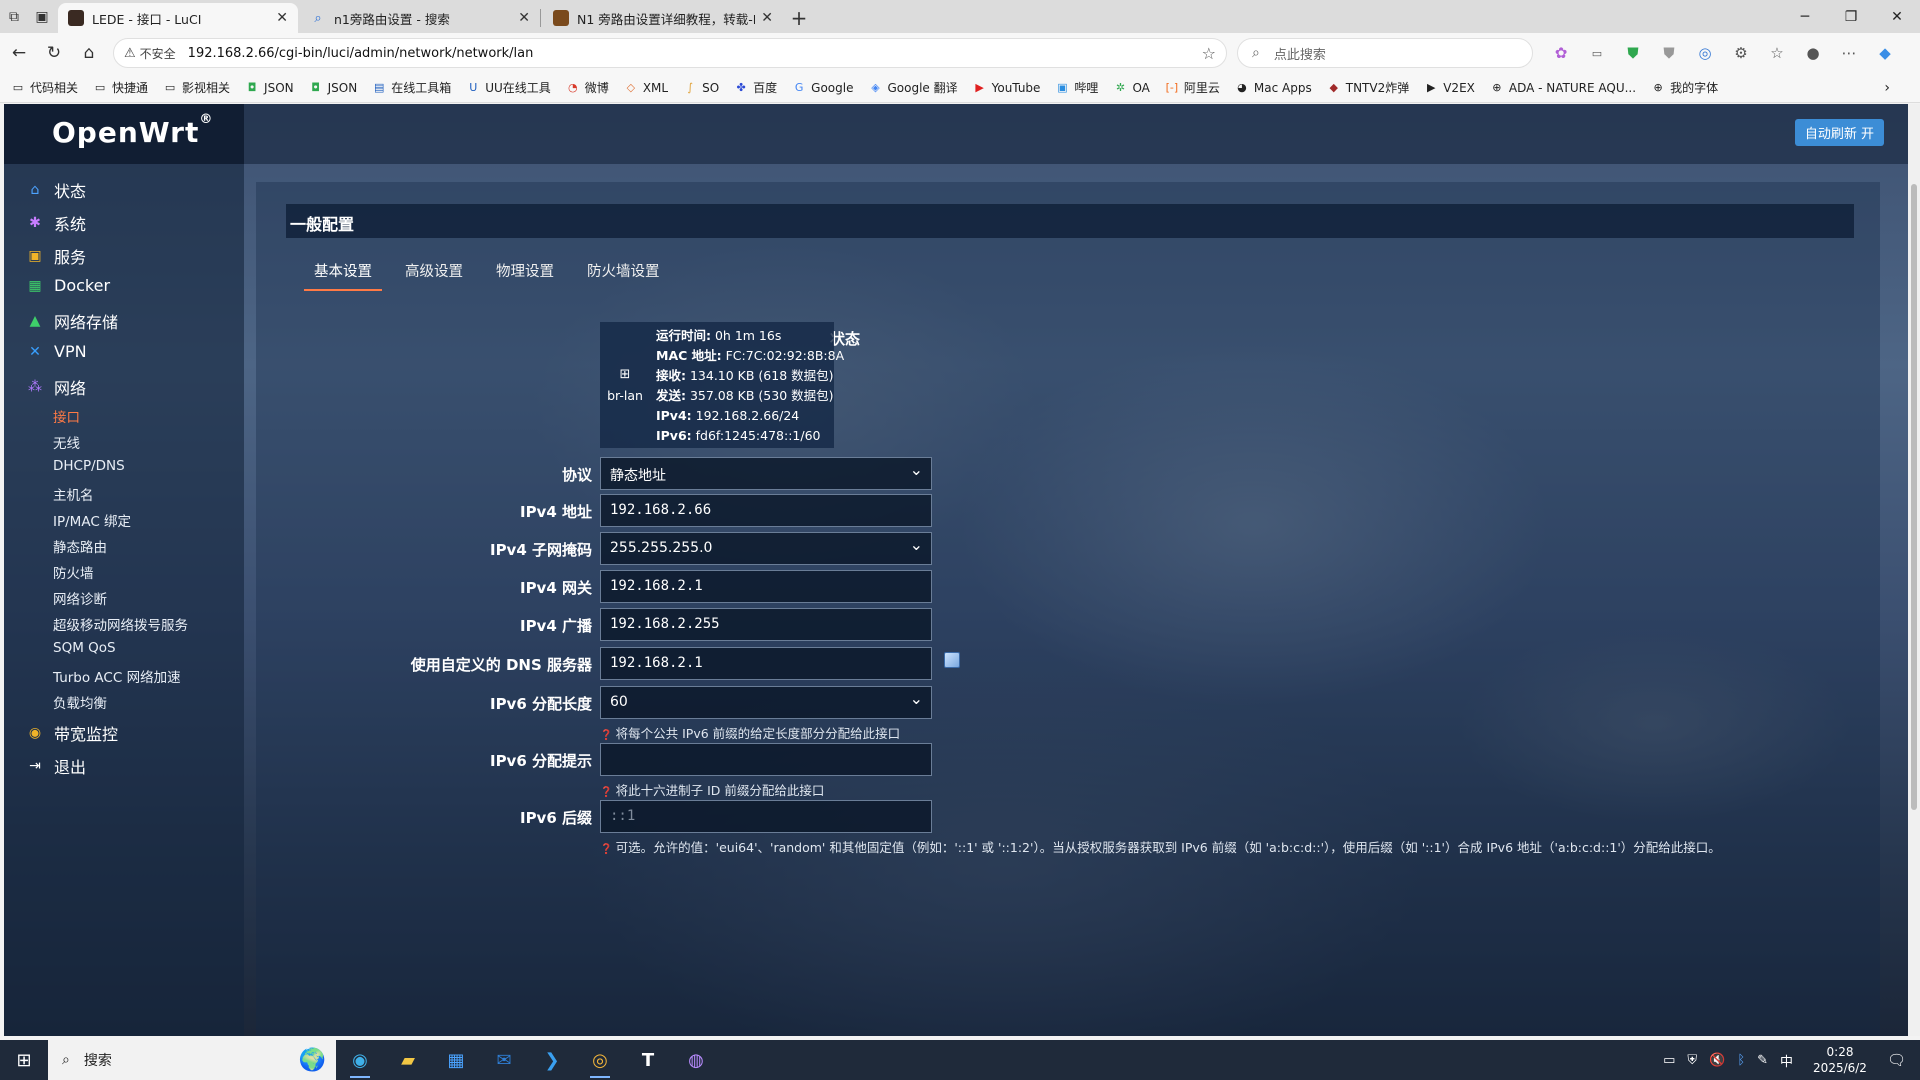 This screenshot has height=1080, width=1920. What do you see at coordinates (408, 1060) in the screenshot?
I see `file-explorer-icon: ▰` at bounding box center [408, 1060].